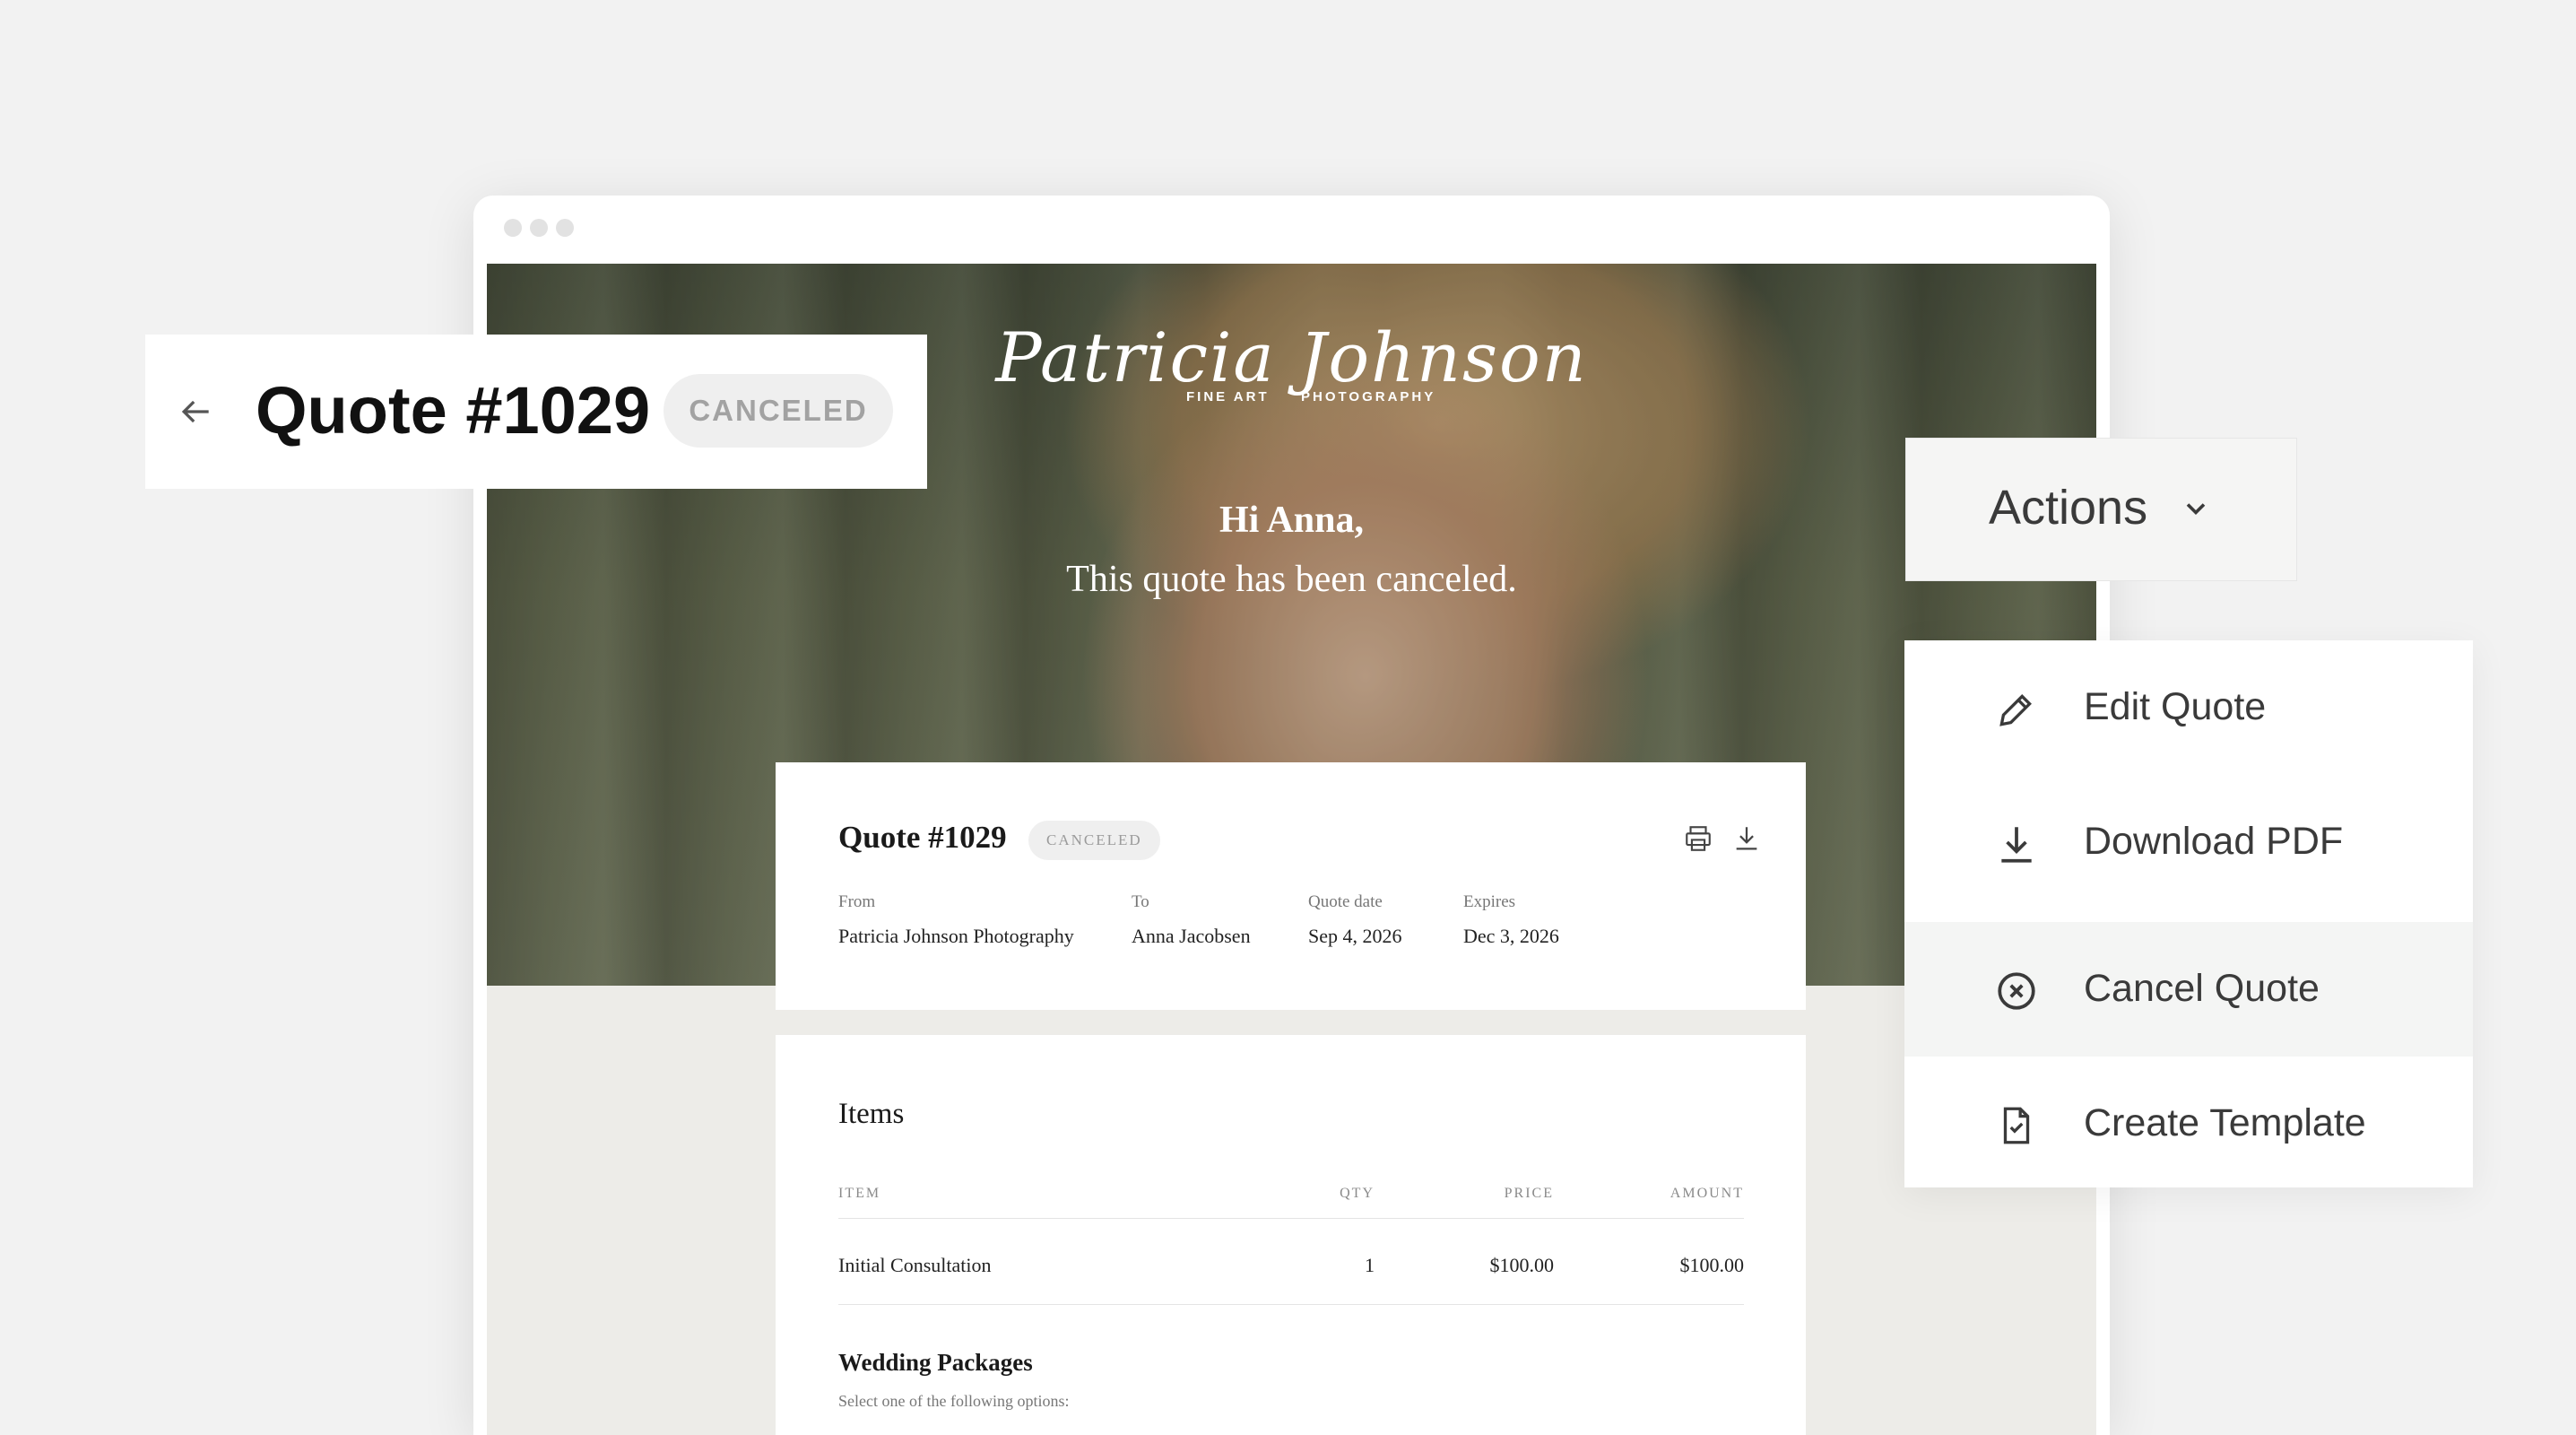 The width and height of the screenshot is (2576, 1435). I want to click on page-header-panel: Quote #1029 CANCELED, so click(536, 412).